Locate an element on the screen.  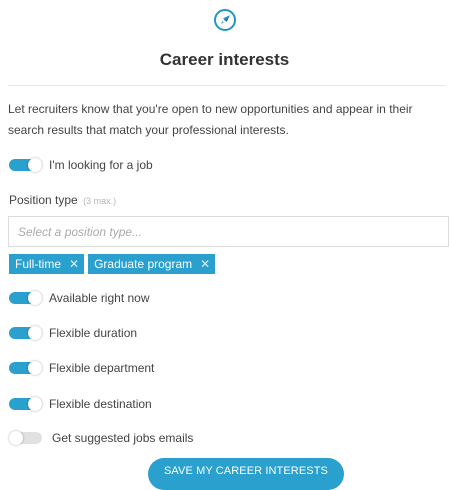
available-right-now-toggle is located at coordinates (25, 298).